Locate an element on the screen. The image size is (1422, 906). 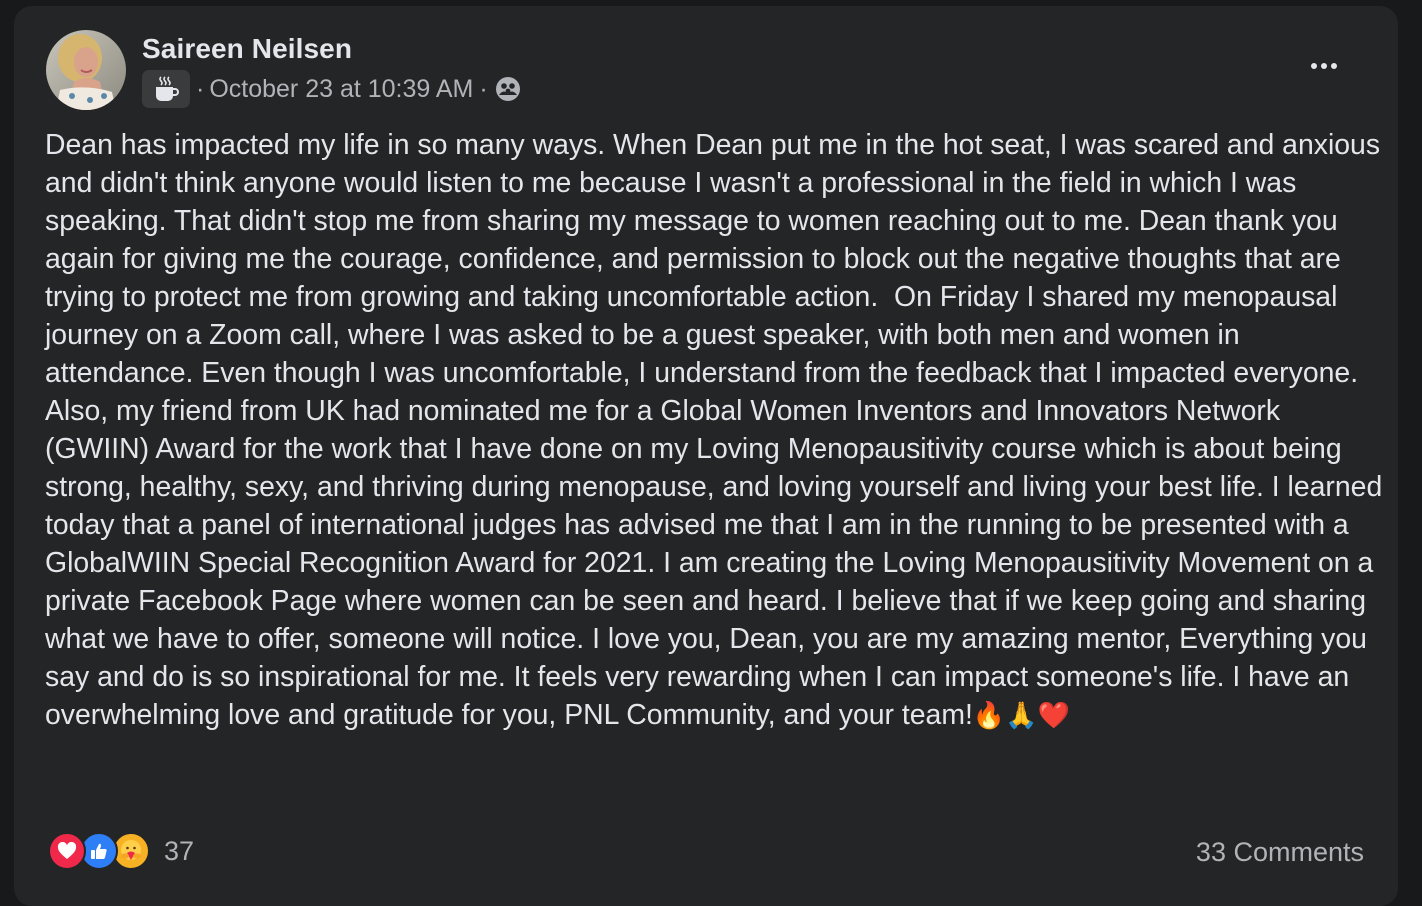
comments-count-link: 33 Comments is located at coordinates (1280, 852).